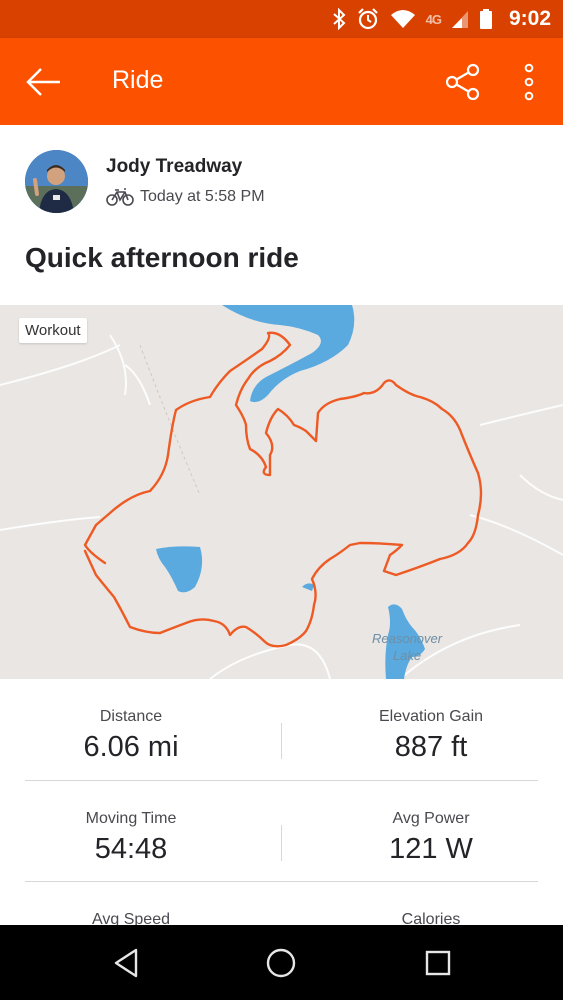  I want to click on stat-distance: Distance 6.06 mi, so click(131, 729).